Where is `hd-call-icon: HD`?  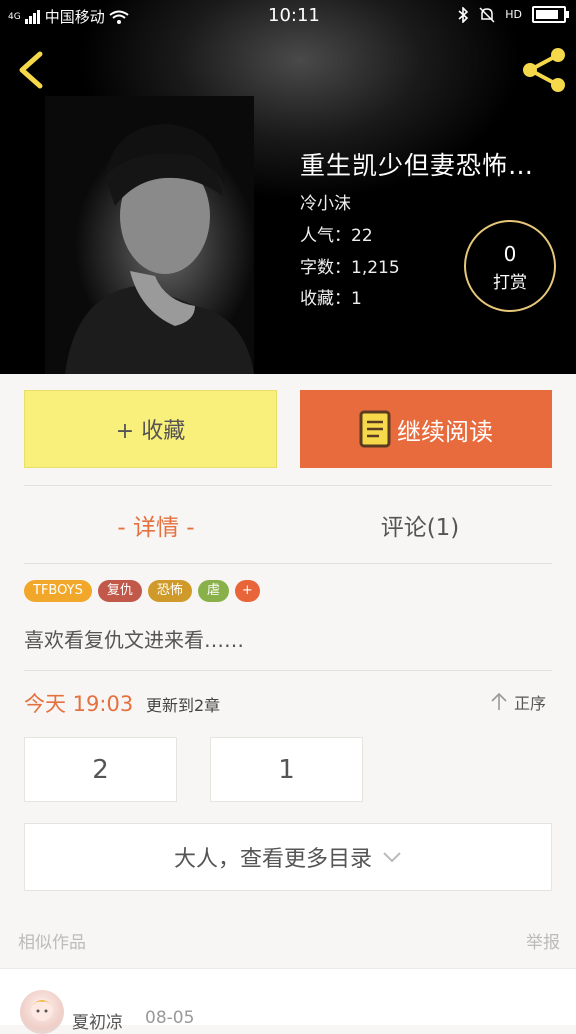
hd-call-icon: HD is located at coordinates (513, 14).